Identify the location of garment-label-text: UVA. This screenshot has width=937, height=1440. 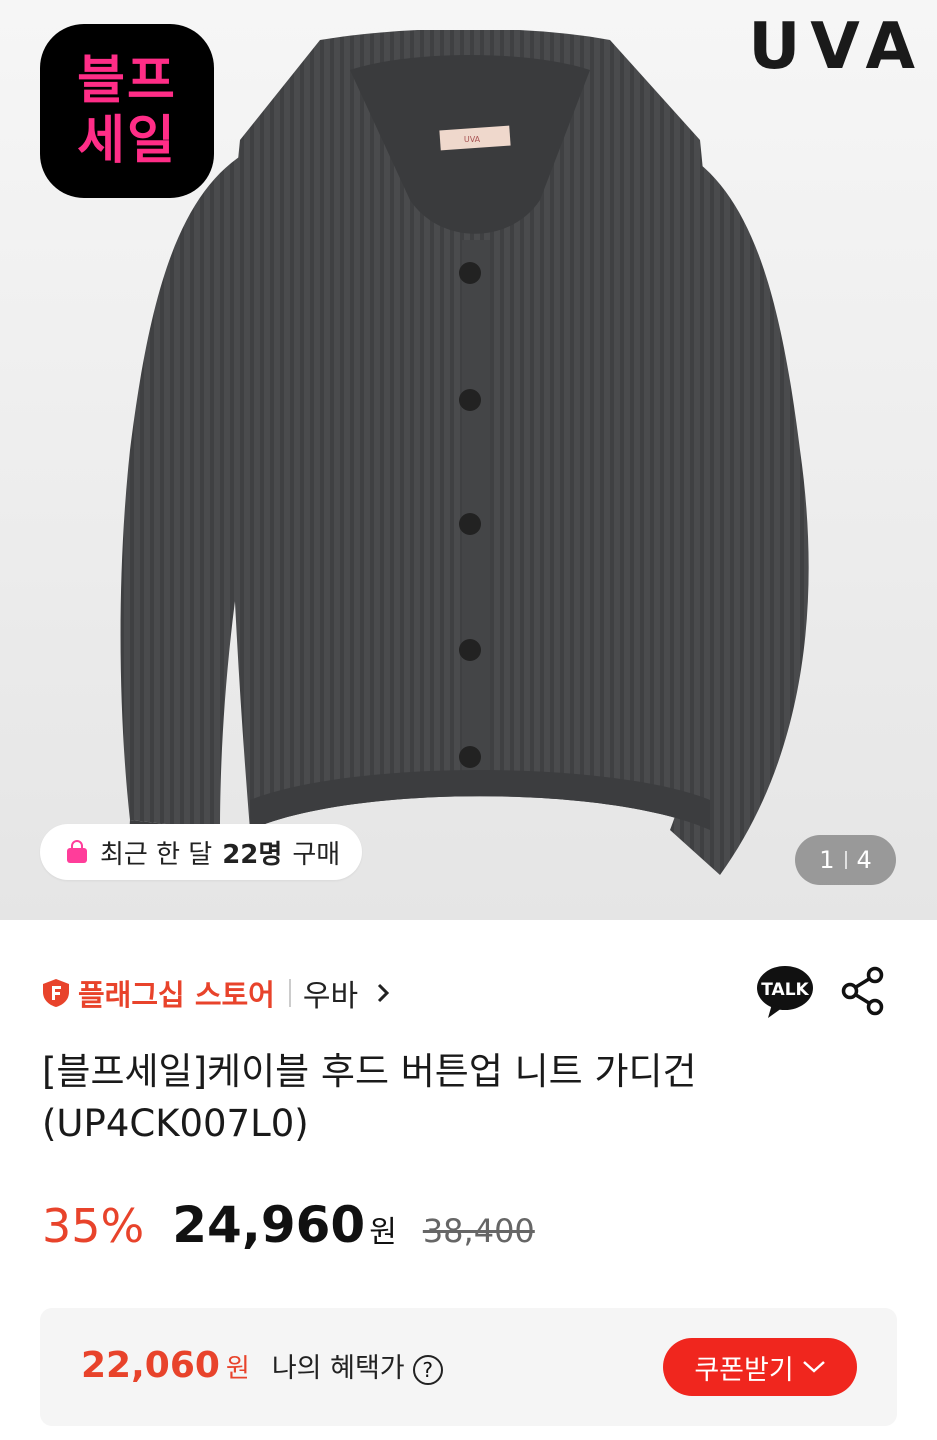
(472, 139).